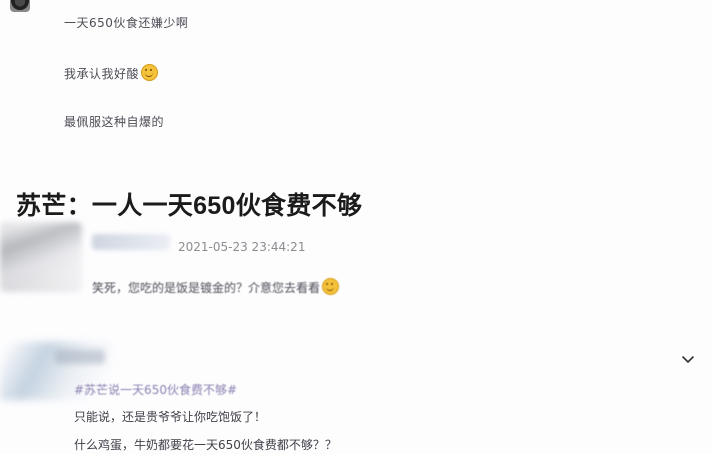 The height and width of the screenshot is (454, 712). What do you see at coordinates (688, 359) in the screenshot?
I see `chevron-down-icon` at bounding box center [688, 359].